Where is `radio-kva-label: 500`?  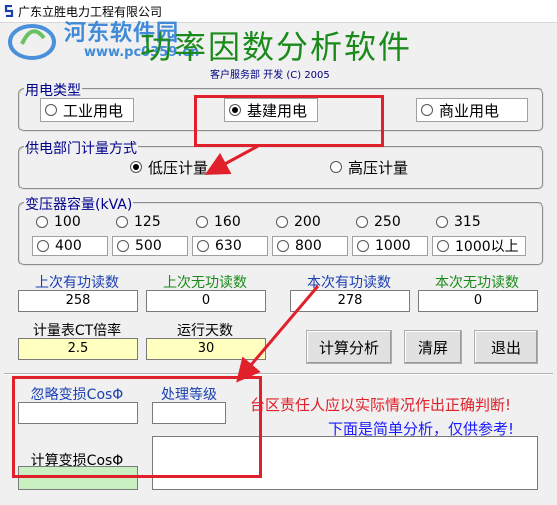 radio-kva-label: 500 is located at coordinates (148, 246).